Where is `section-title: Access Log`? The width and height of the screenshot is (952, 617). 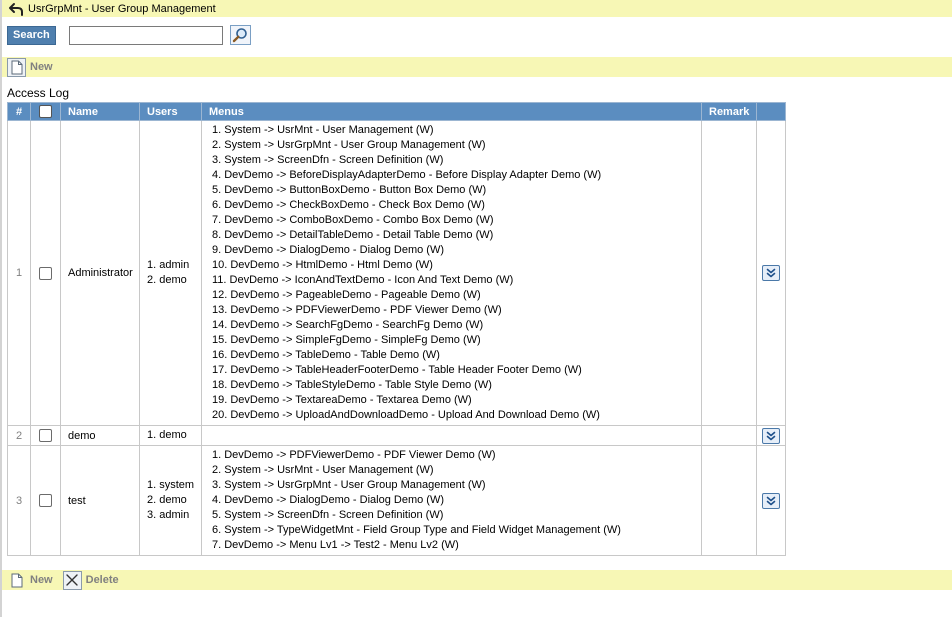 section-title: Access Log is located at coordinates (38, 93).